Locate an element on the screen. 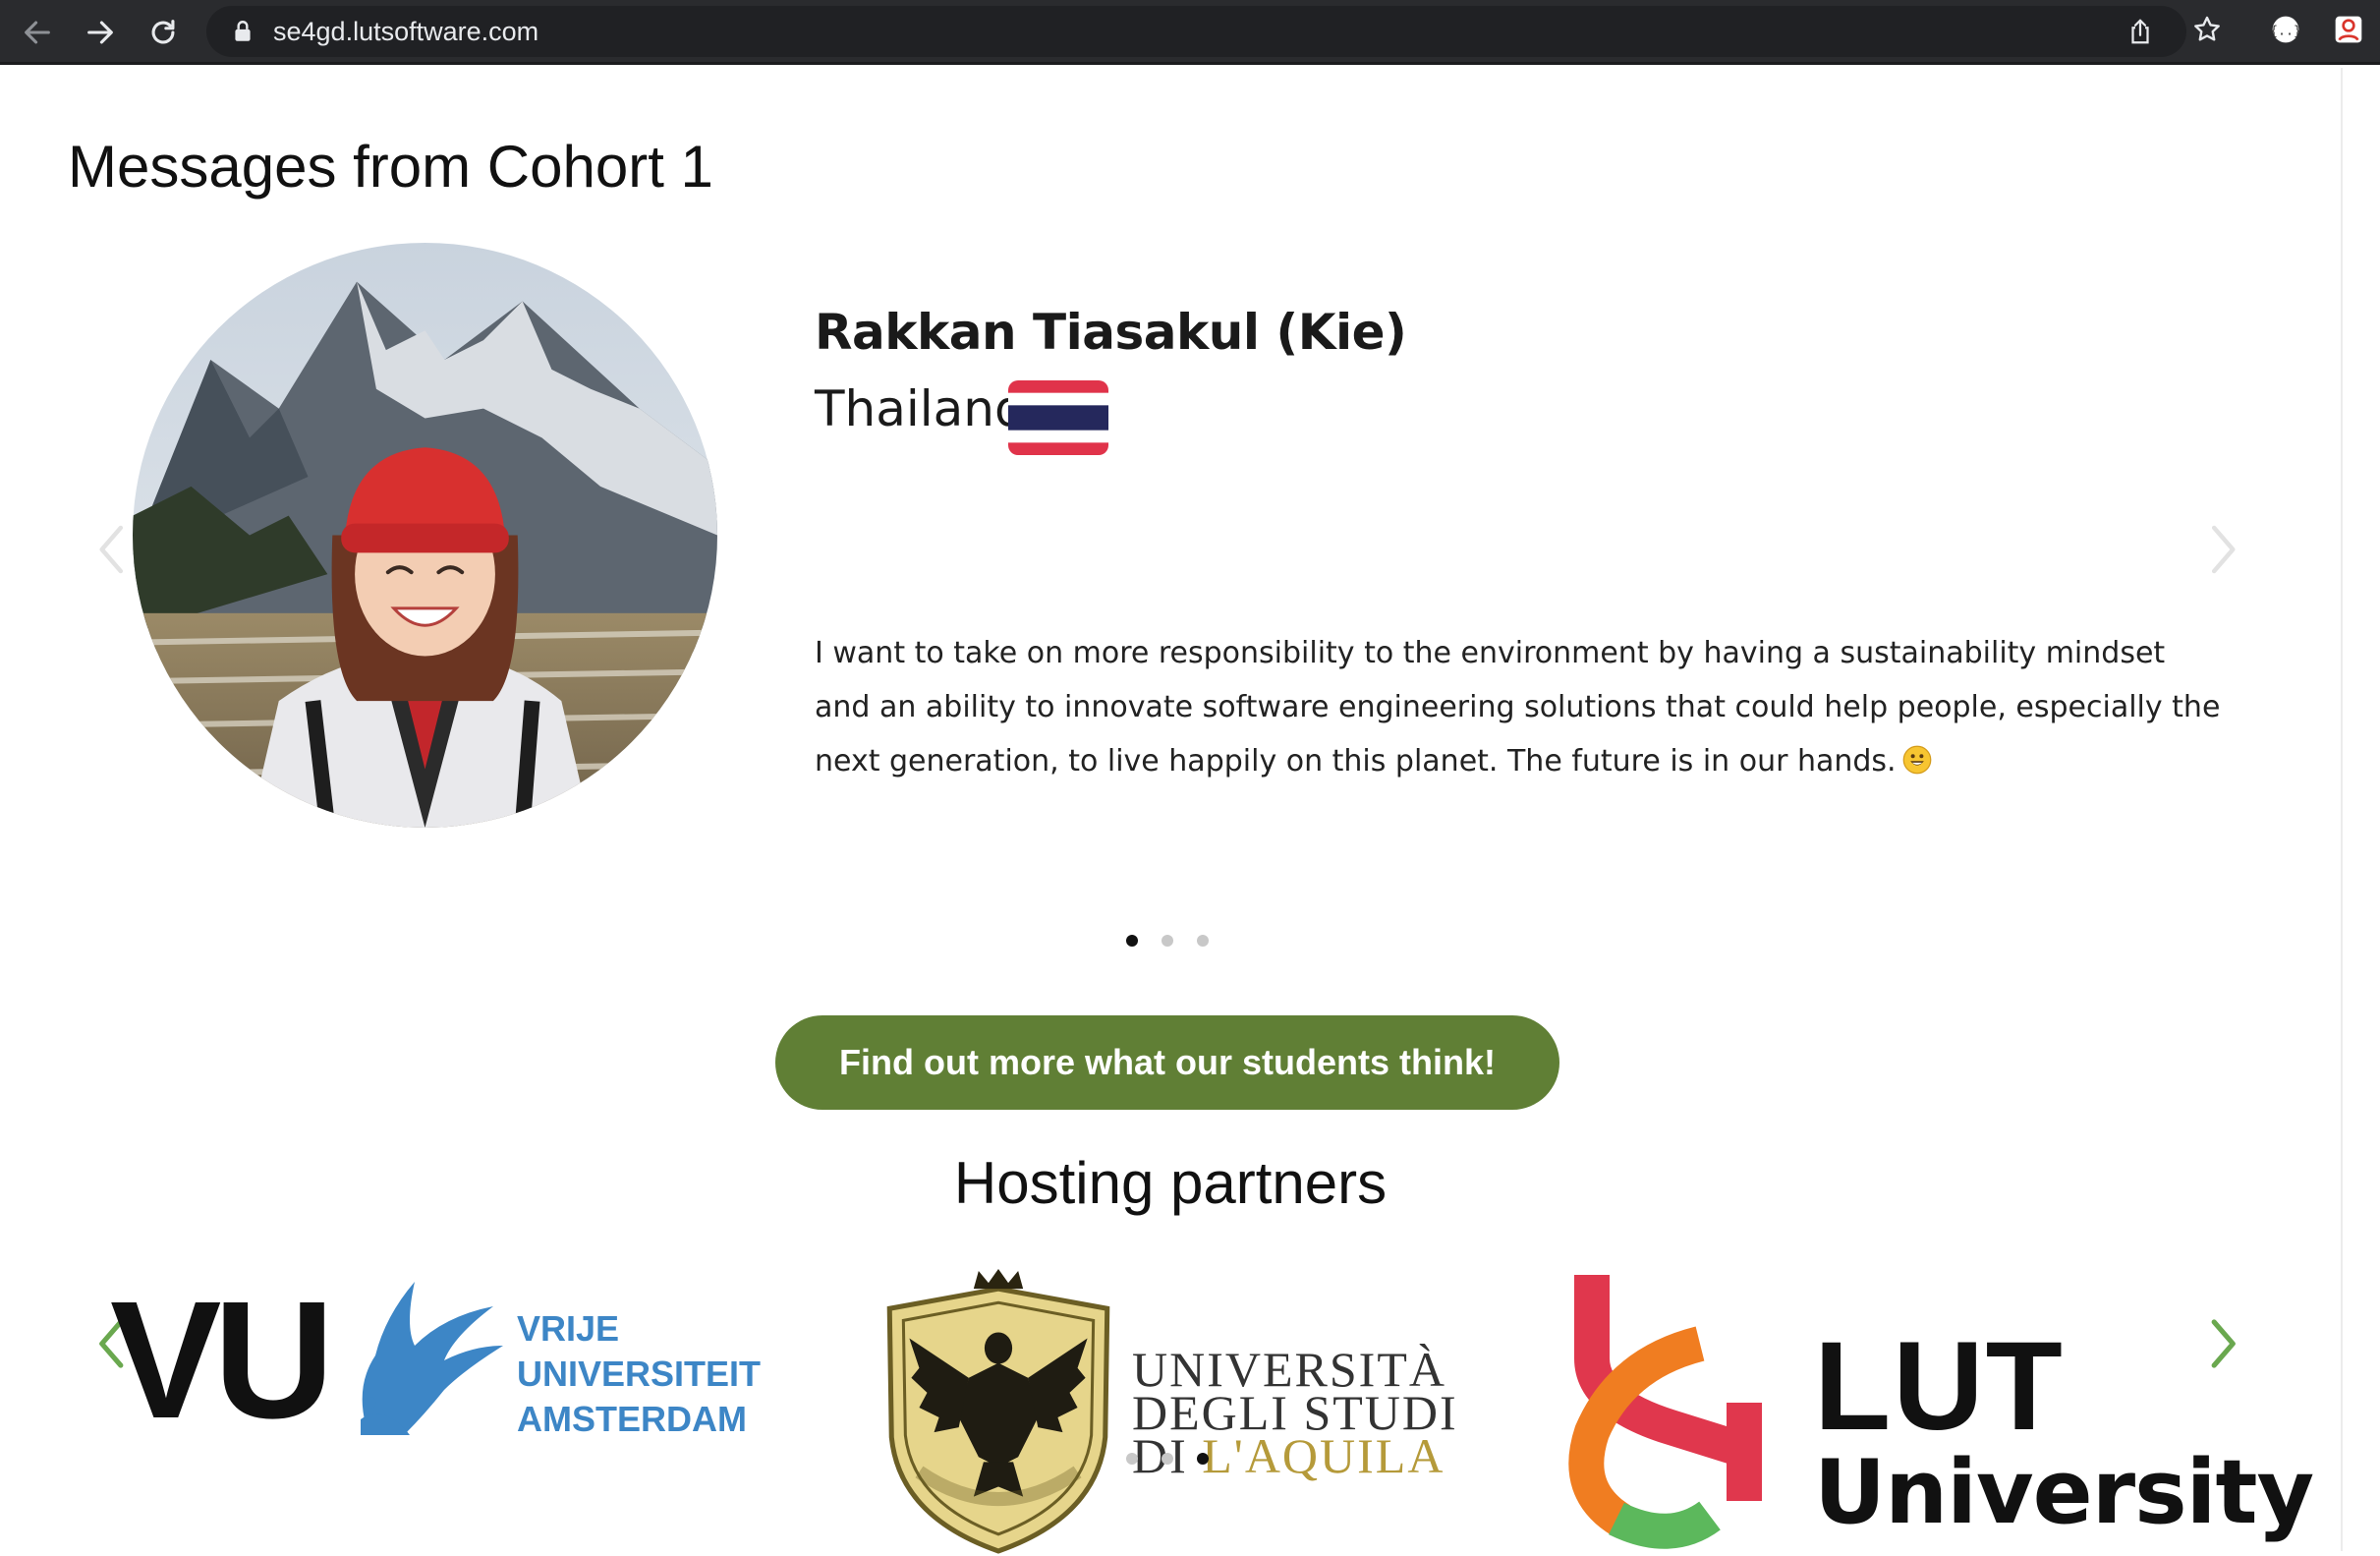  student-country: Thailand is located at coordinates (920, 408).